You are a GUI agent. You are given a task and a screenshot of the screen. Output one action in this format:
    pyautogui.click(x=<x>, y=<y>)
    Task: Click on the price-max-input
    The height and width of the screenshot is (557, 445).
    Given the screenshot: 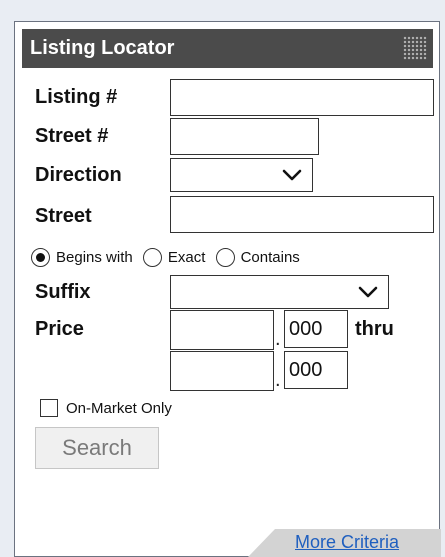 What is the action you would take?
    pyautogui.click(x=222, y=371)
    